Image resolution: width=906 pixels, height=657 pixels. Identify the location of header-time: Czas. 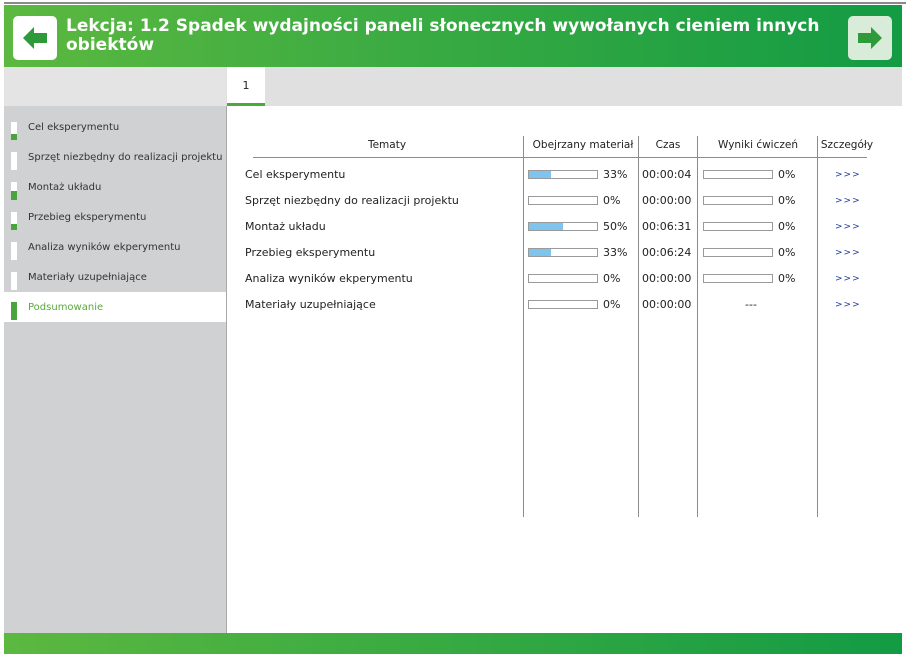
(668, 145).